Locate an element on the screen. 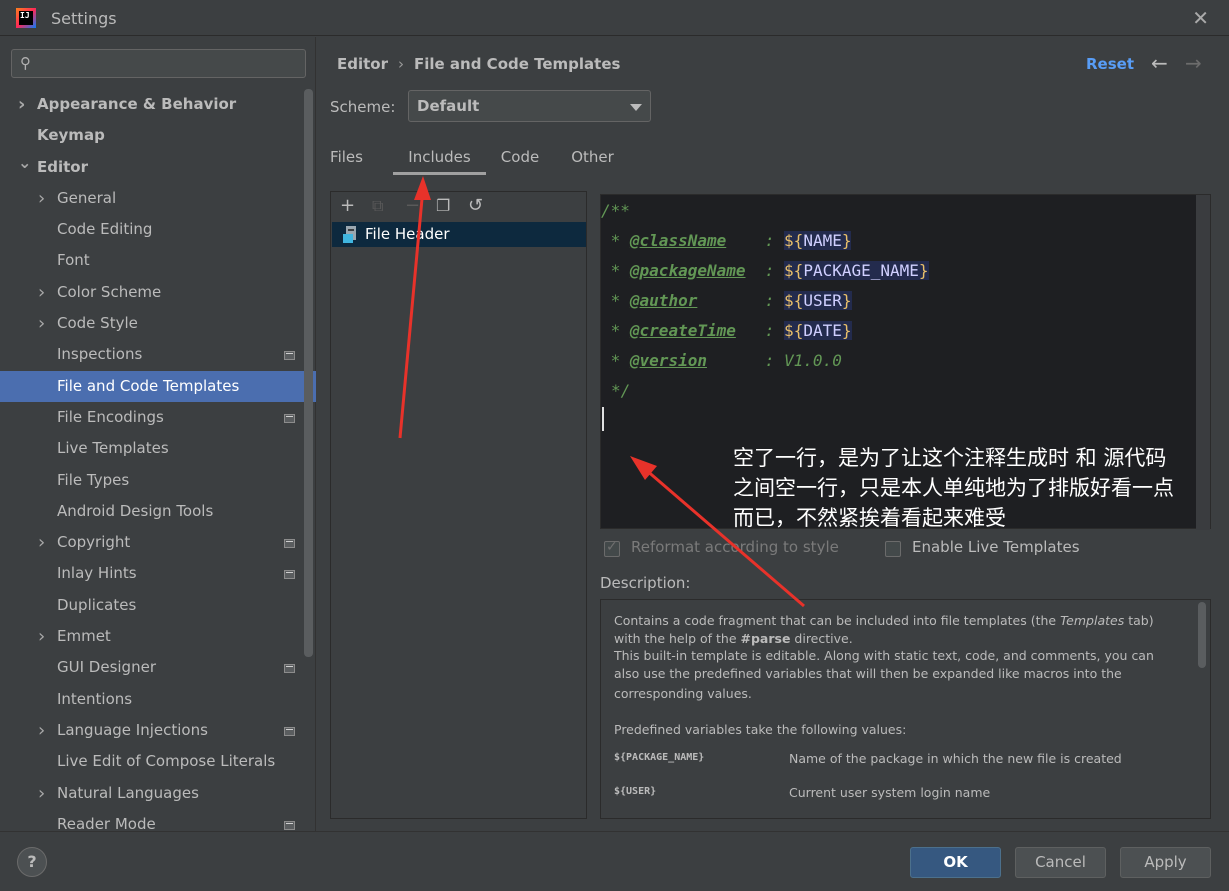 The width and height of the screenshot is (1229, 891). sidebar-item-label: Inspections is located at coordinates (100, 354).